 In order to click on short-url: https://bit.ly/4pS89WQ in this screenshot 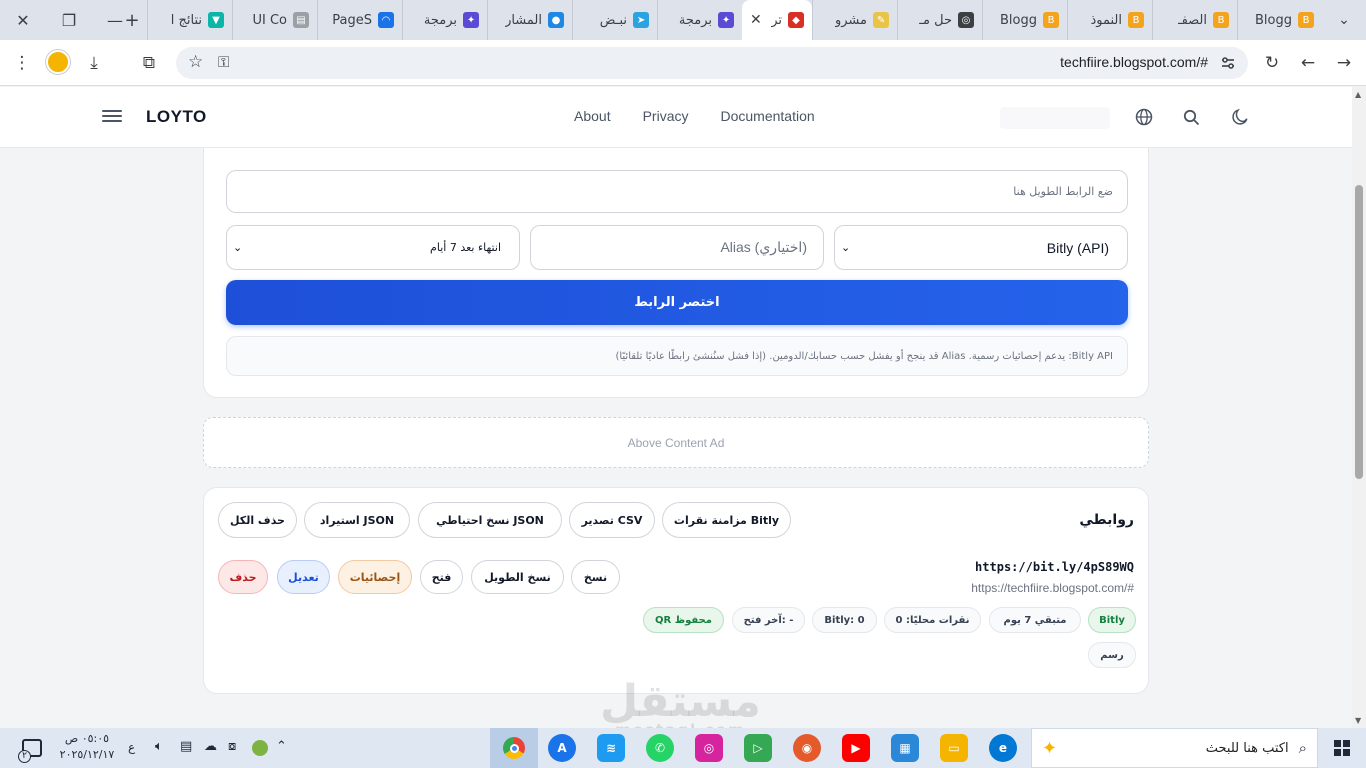, I will do `click(1054, 567)`.